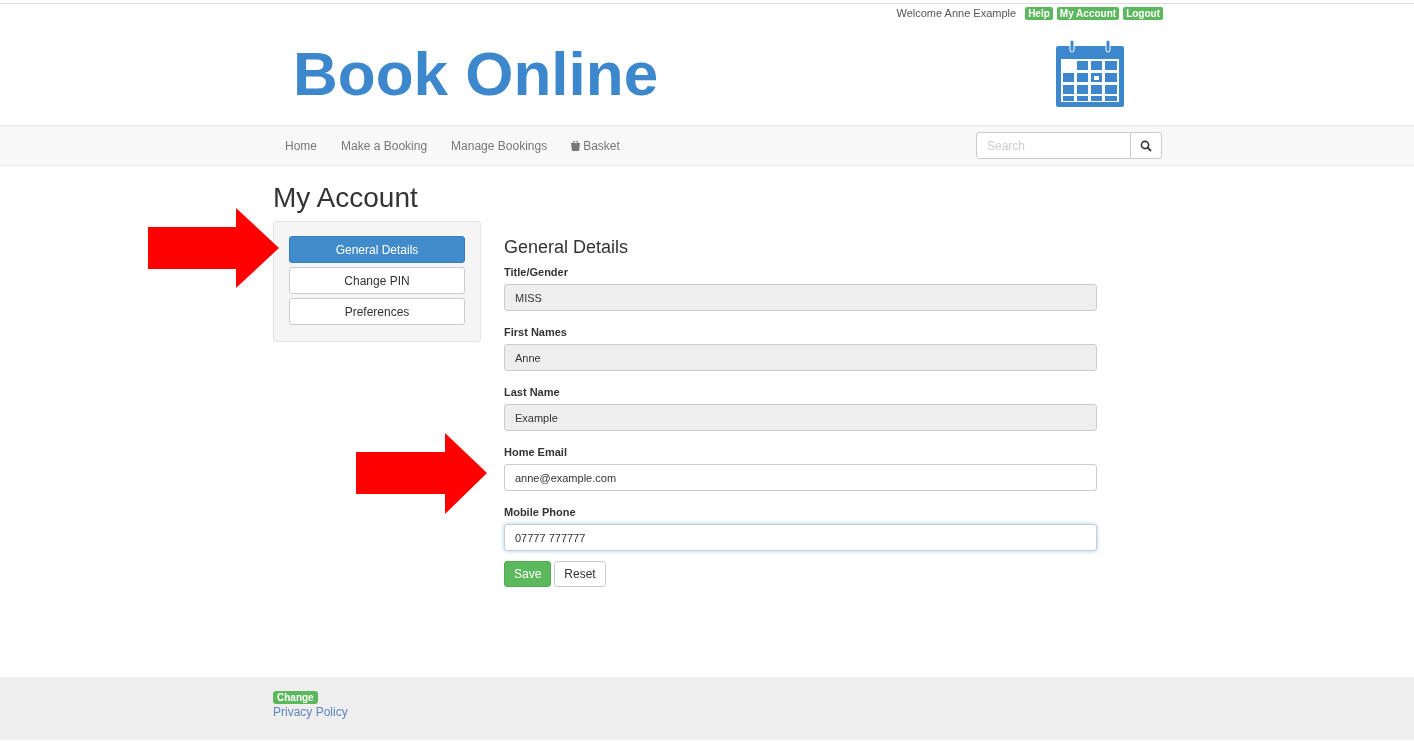 This screenshot has height=742, width=1414. I want to click on logo-text: Book Online, so click(476, 73).